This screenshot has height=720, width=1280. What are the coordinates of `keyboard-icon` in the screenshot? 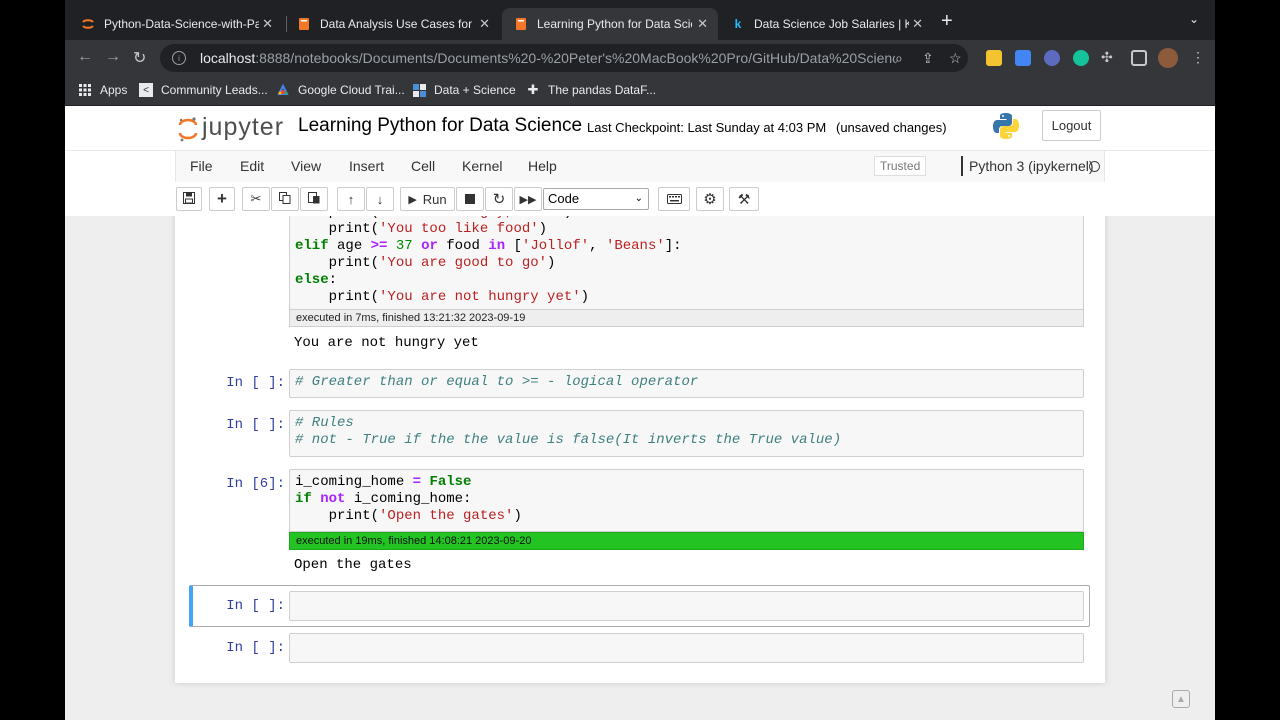 It's located at (674, 199).